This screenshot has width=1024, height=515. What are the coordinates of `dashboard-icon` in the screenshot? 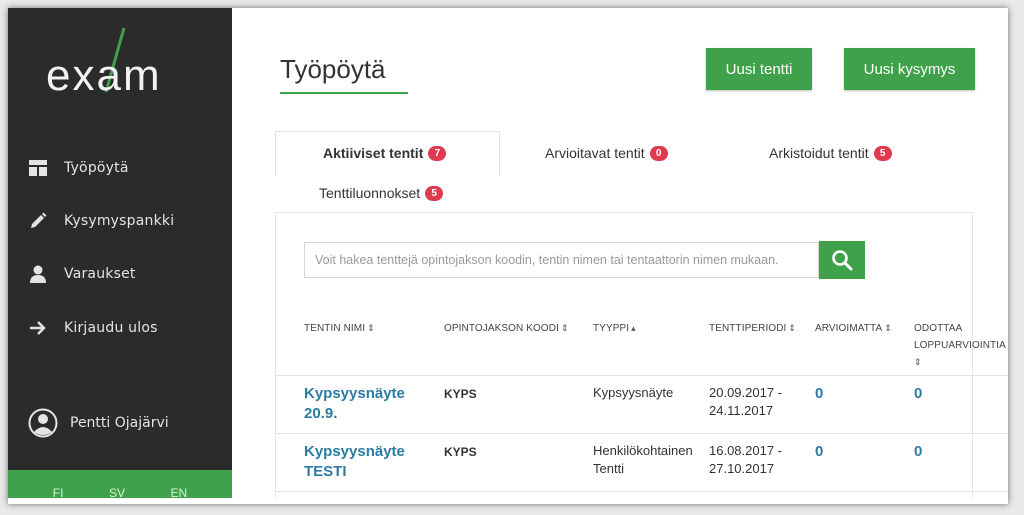 It's located at (38, 168).